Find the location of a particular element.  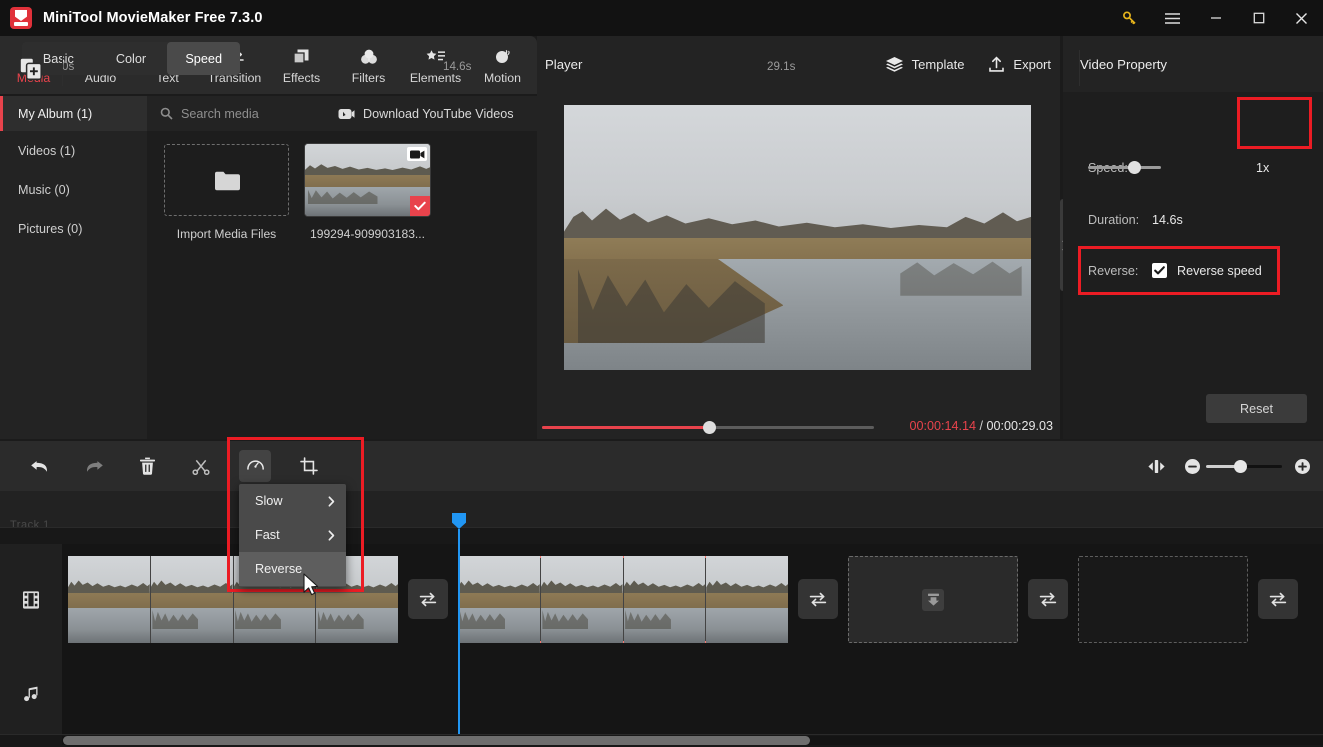

preview-frame-image is located at coordinates (797, 237).